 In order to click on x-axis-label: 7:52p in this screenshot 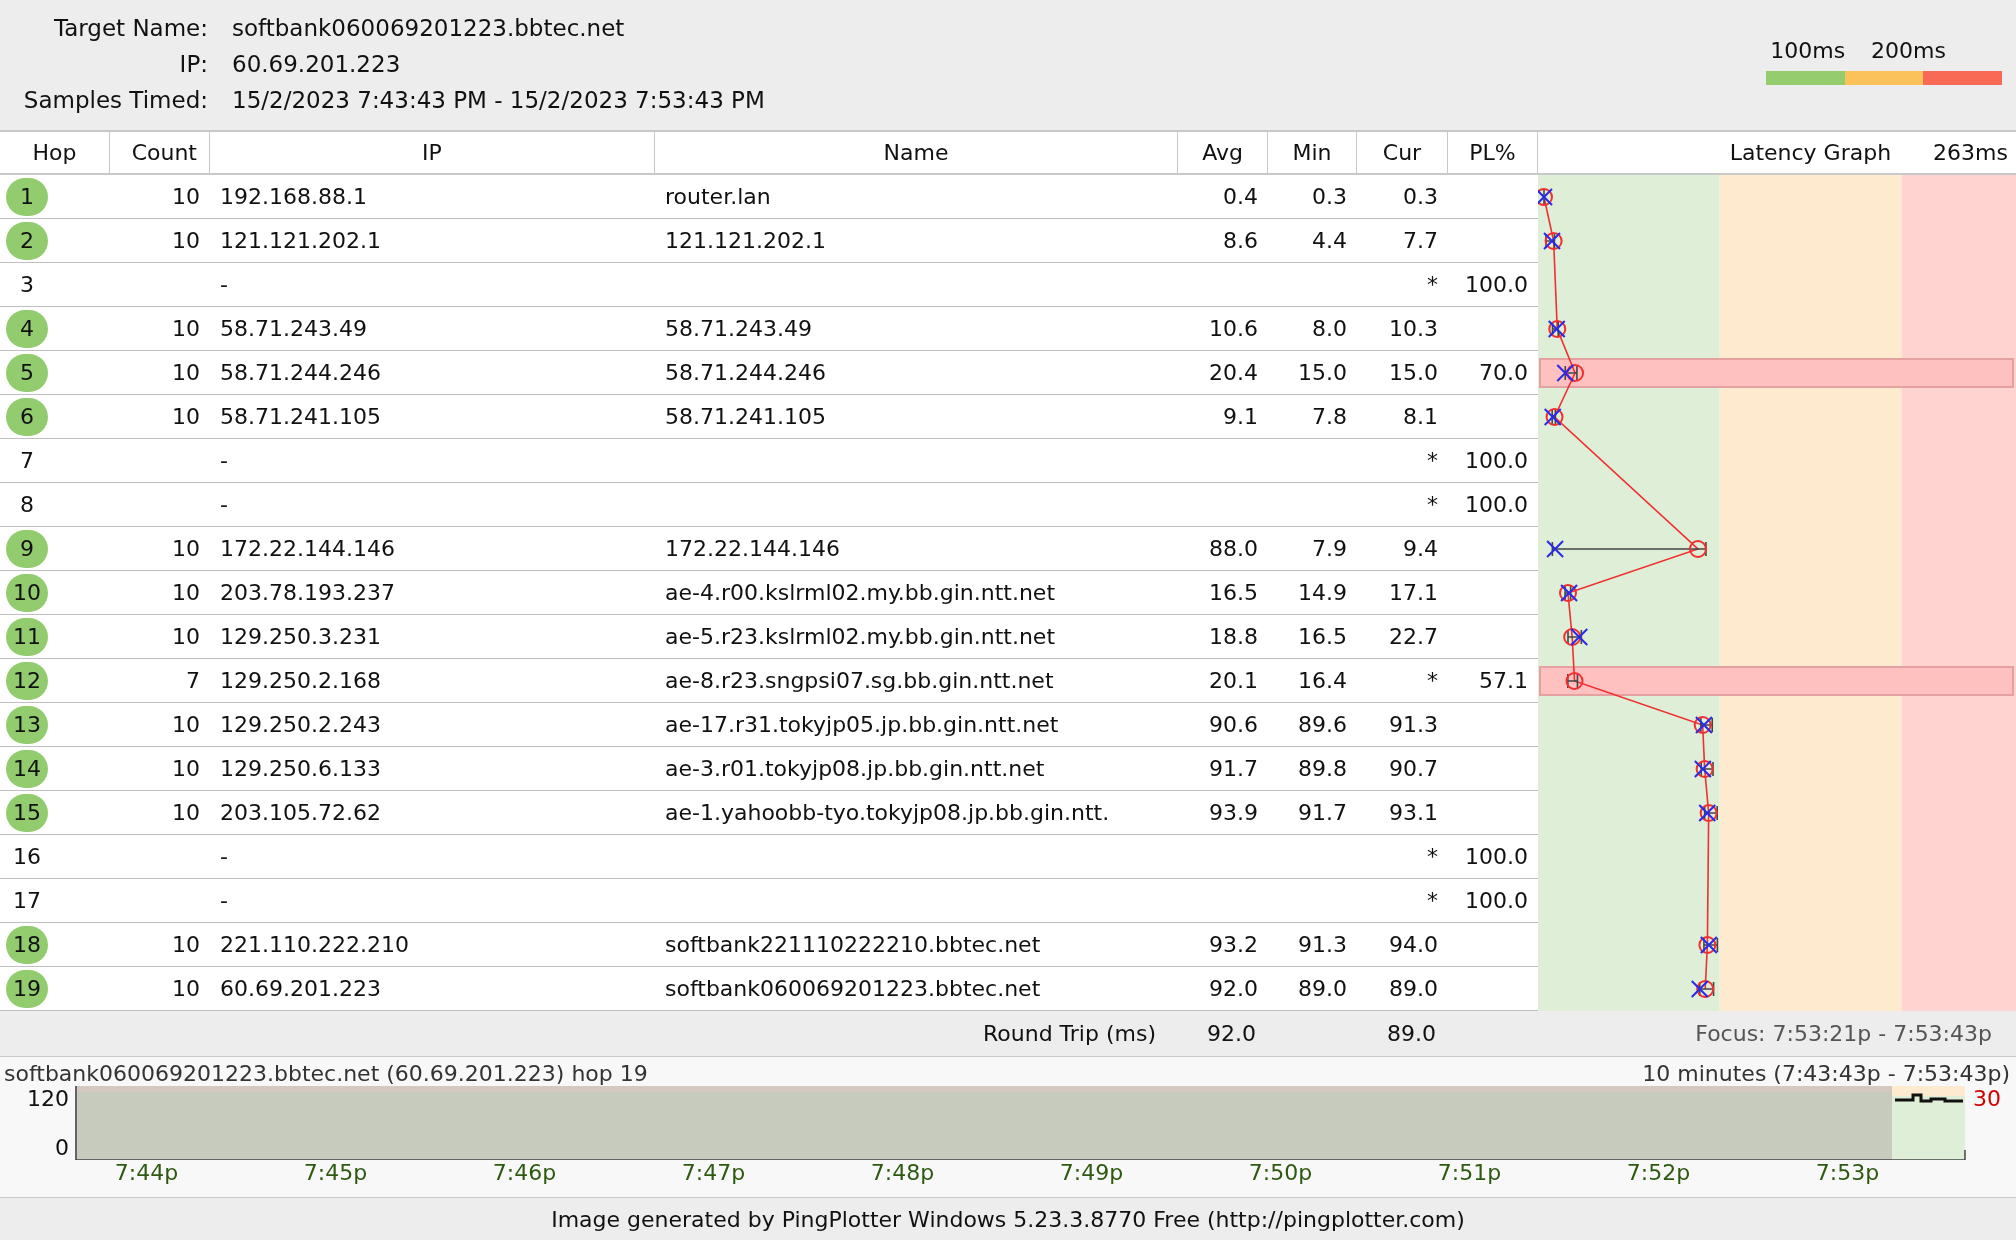, I will do `click(1658, 1172)`.